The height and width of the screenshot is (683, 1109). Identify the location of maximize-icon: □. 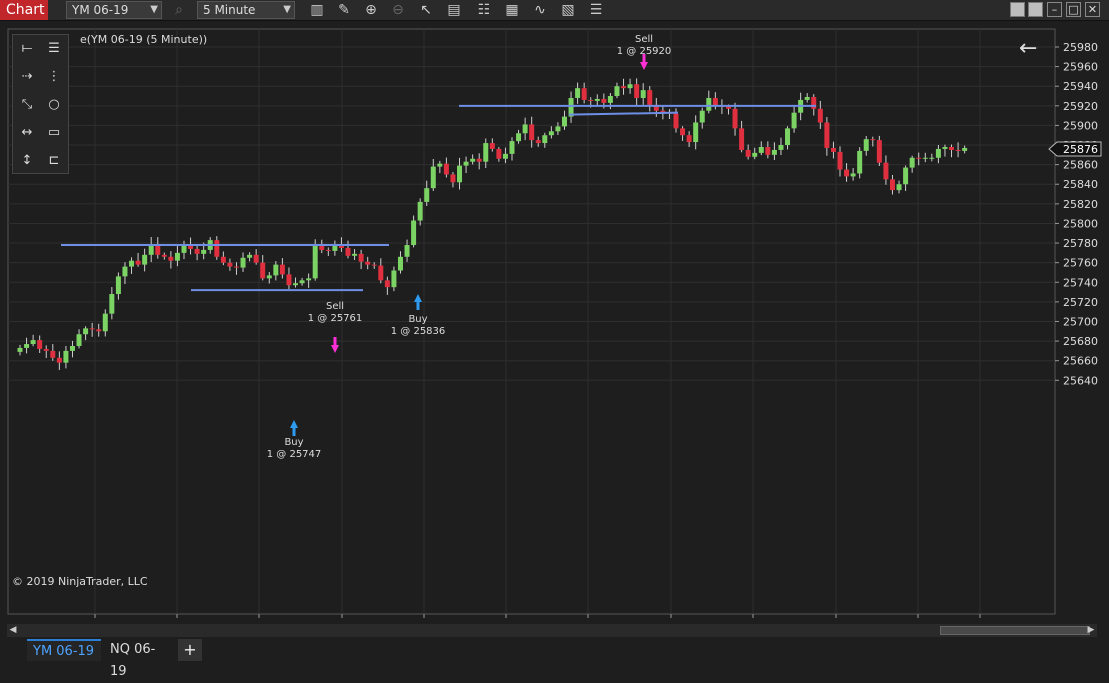
(1073, 9).